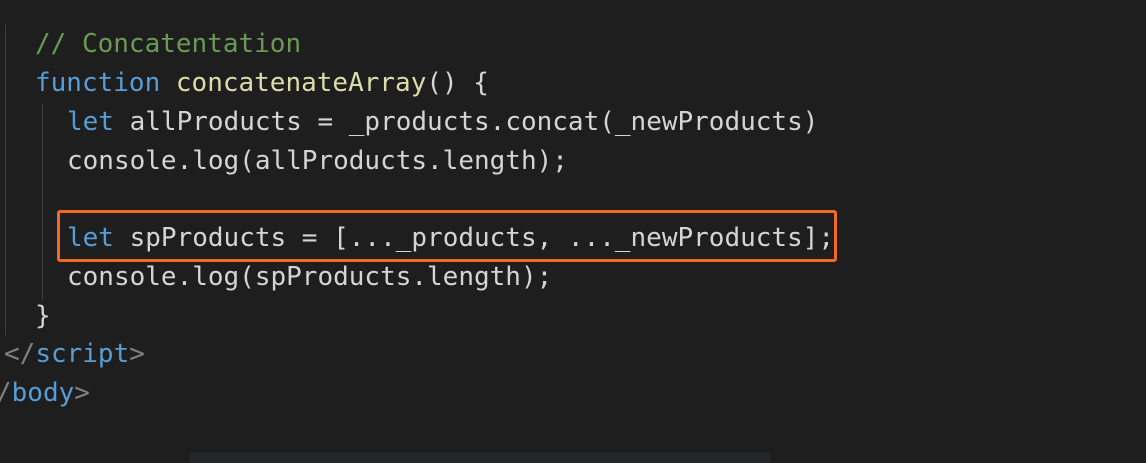 The width and height of the screenshot is (1146, 463). I want to click on highlight-box, so click(447, 236).